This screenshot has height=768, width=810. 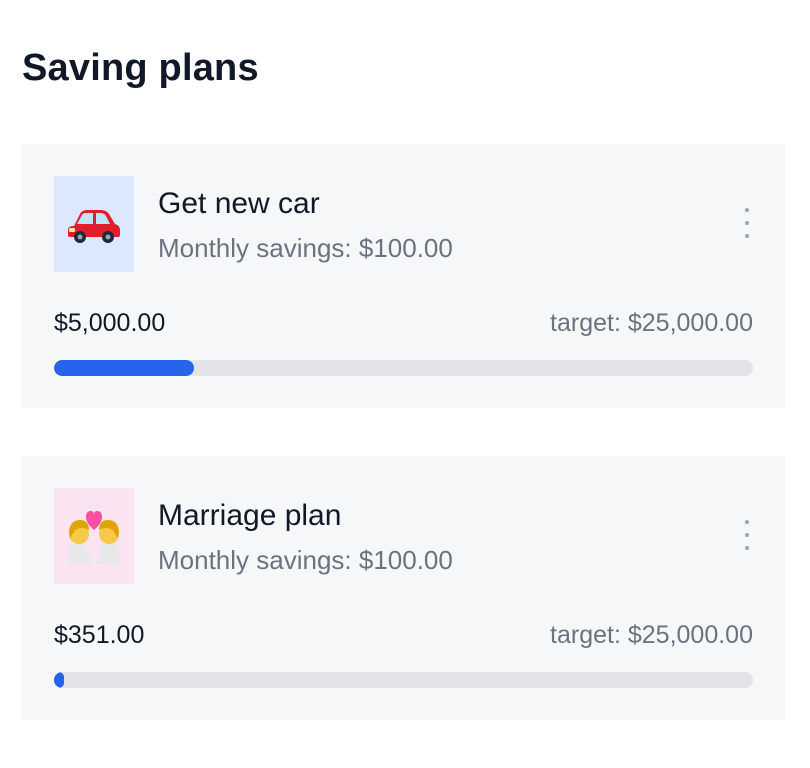 I want to click on couple-kiss-icon, so click(x=94, y=536).